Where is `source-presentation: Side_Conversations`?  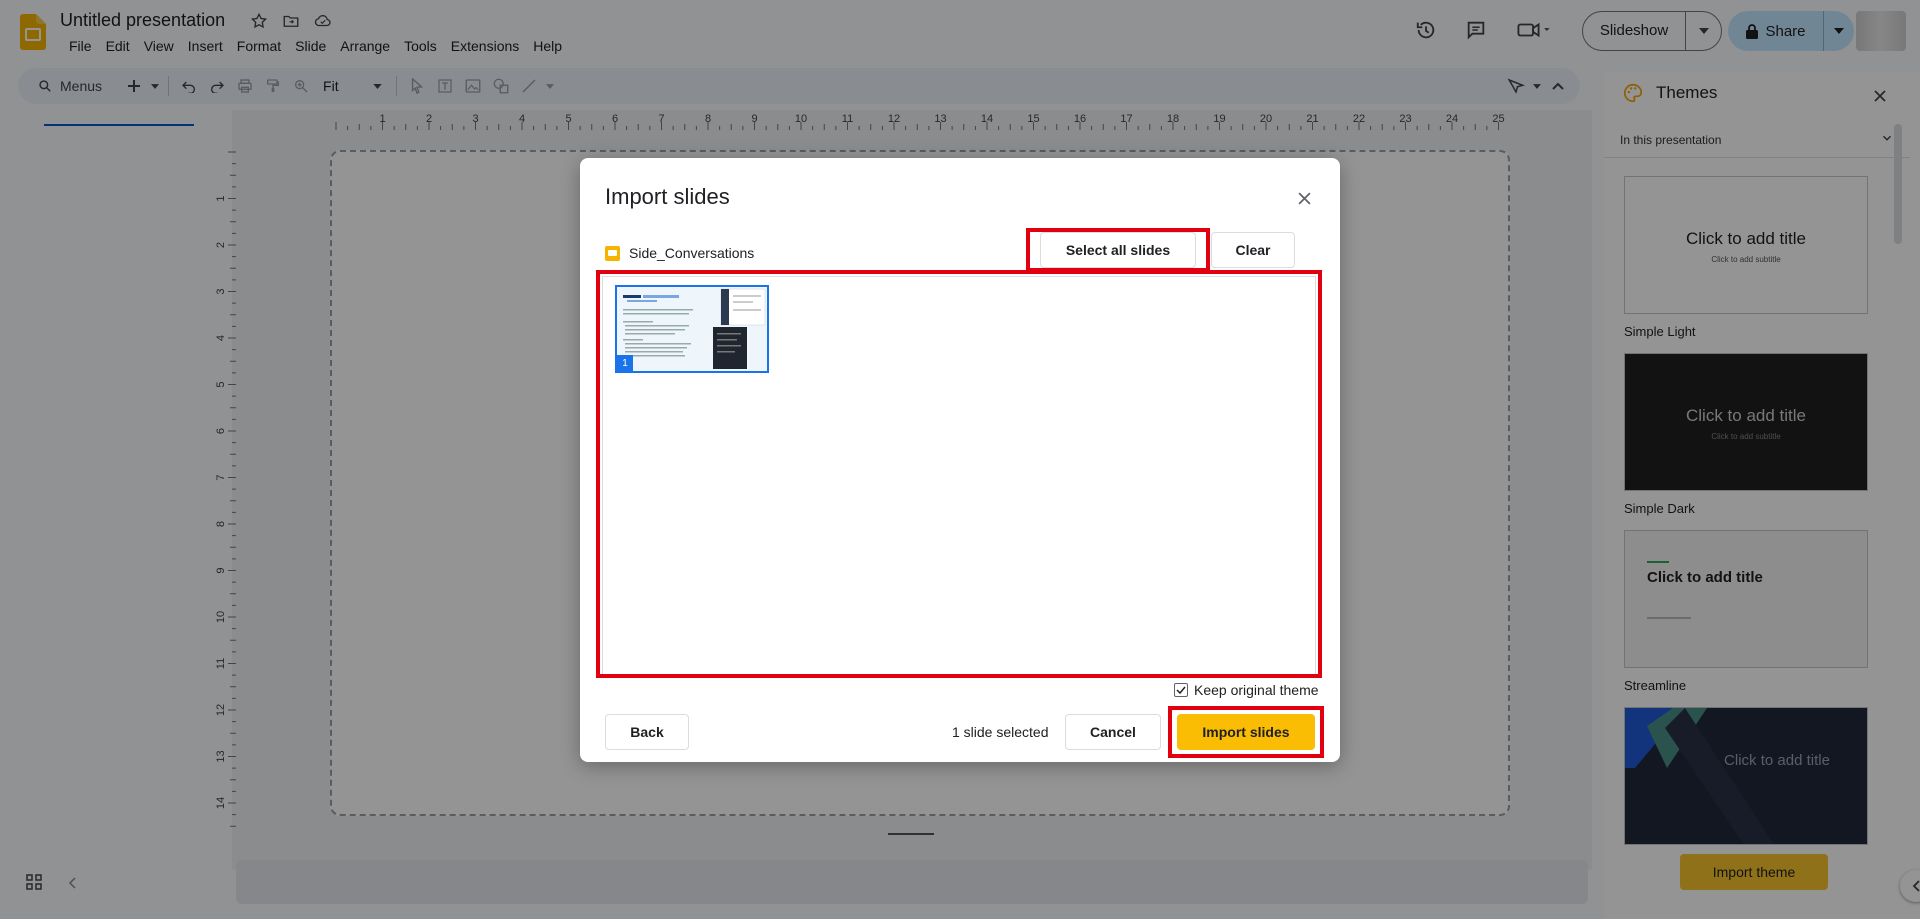
source-presentation: Side_Conversations is located at coordinates (679, 253).